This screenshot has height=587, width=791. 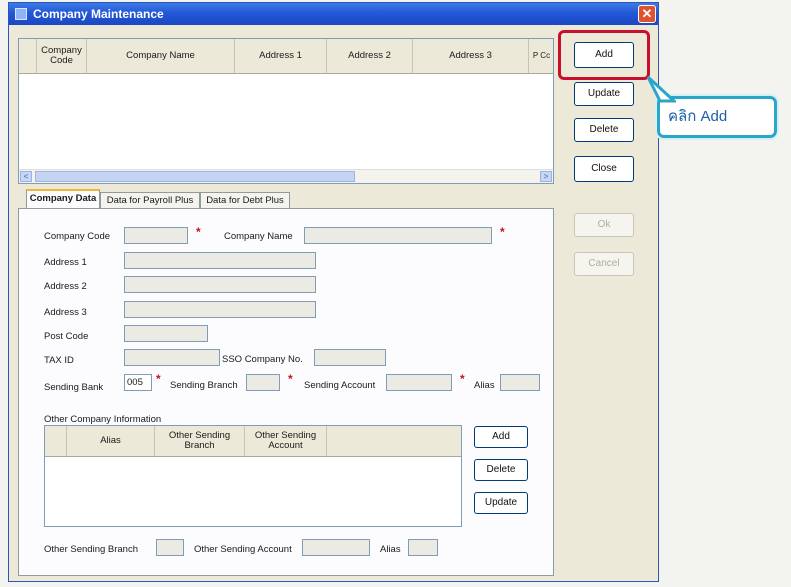 I want to click on address-1-label: Address 1, so click(x=65, y=262).